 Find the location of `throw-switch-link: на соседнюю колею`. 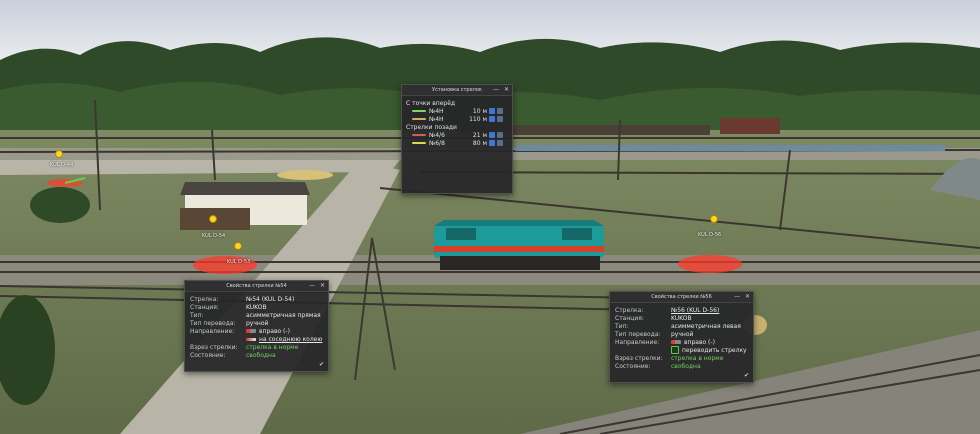

throw-switch-link: на соседнюю колею is located at coordinates (290, 339).